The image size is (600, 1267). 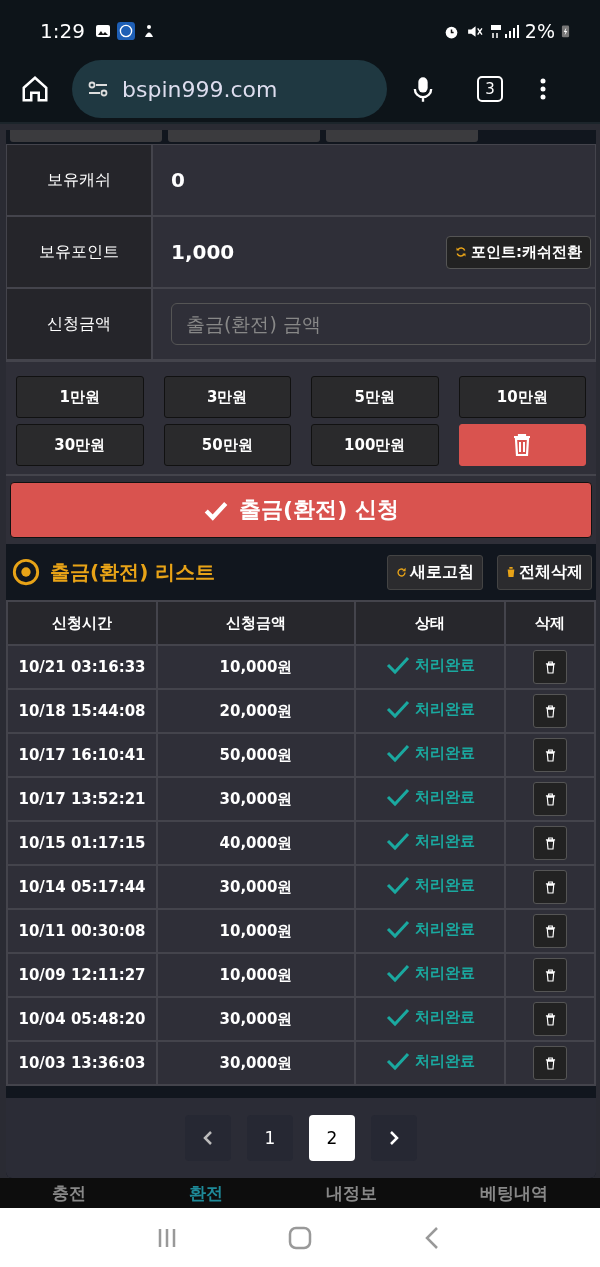 What do you see at coordinates (133, 572) in the screenshot?
I see `list-title: 출금(환전) 리스트` at bounding box center [133, 572].